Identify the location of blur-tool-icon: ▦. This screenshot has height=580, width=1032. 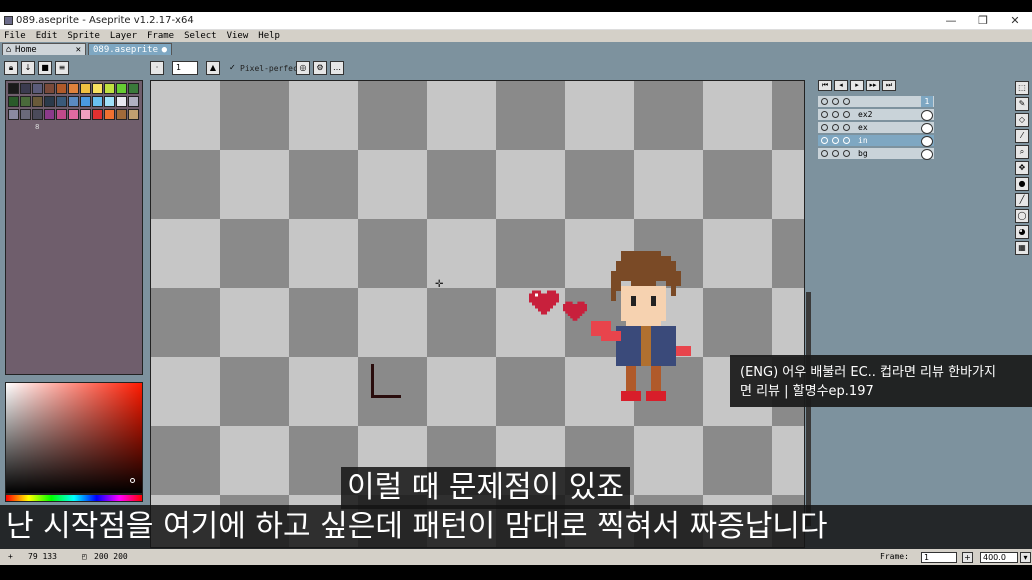
(1022, 248).